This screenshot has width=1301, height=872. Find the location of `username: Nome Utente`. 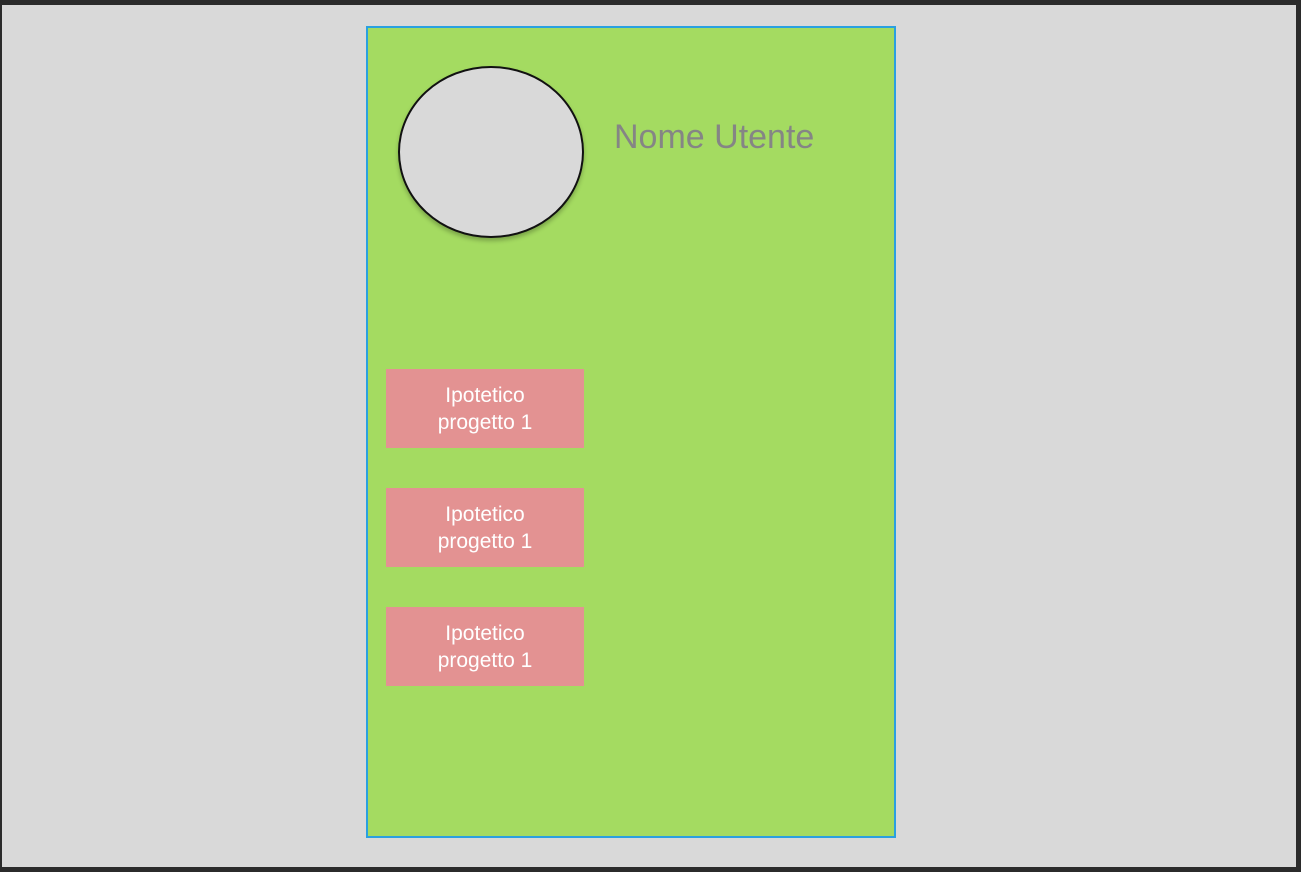

username: Nome Utente is located at coordinates (714, 137).